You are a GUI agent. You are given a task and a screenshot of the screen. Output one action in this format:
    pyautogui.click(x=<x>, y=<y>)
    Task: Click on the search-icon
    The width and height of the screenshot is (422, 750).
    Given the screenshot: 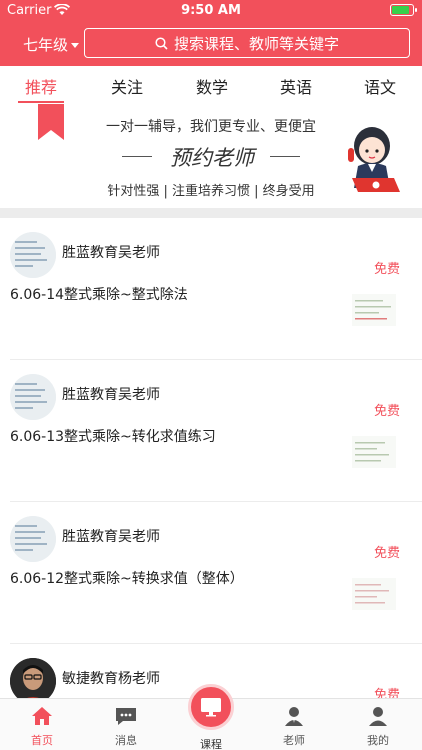 What is the action you would take?
    pyautogui.click(x=161, y=43)
    